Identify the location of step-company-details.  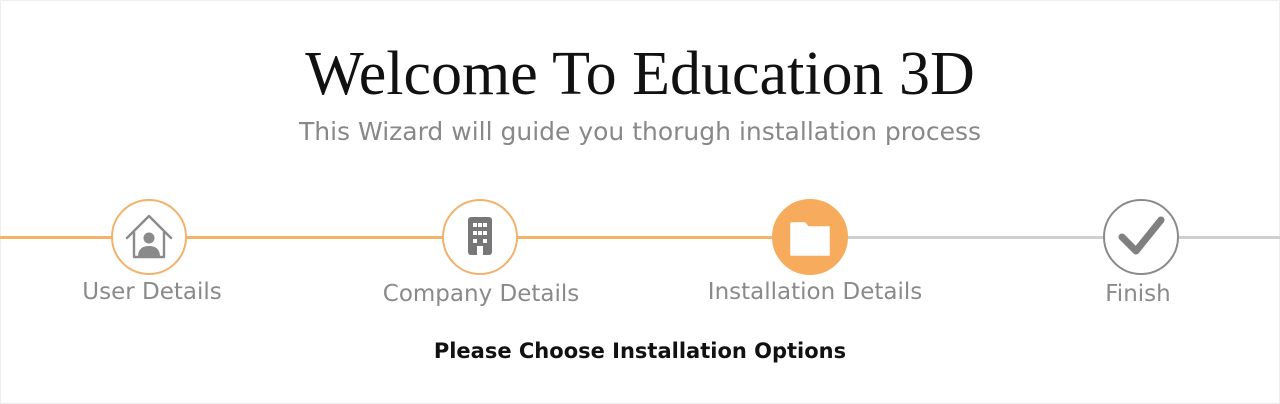
(480, 237).